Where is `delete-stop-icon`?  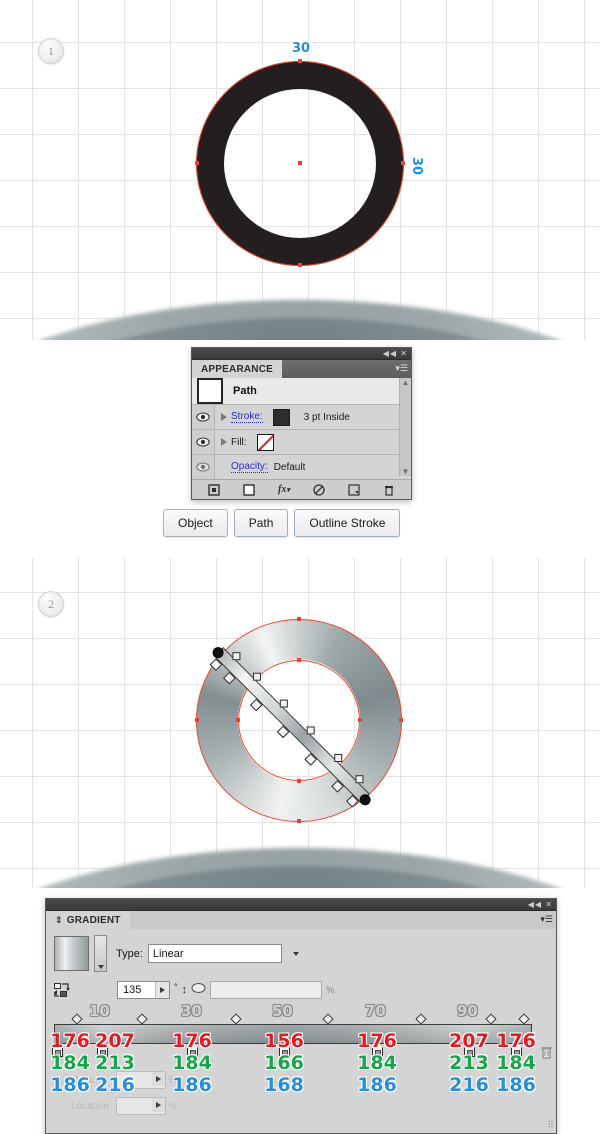 delete-stop-icon is located at coordinates (546, 1053).